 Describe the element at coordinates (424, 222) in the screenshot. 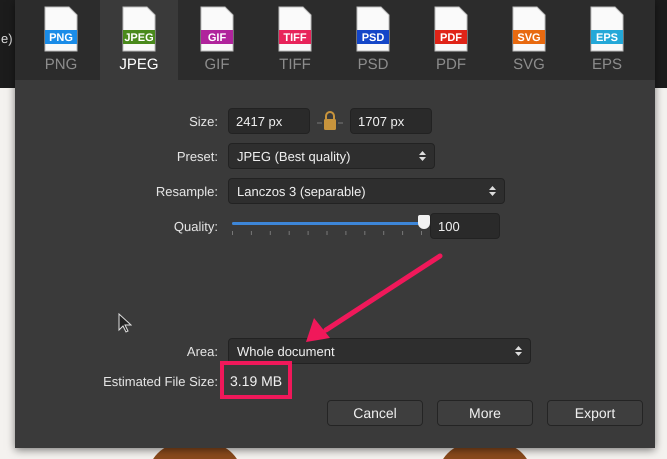

I see `slider-thumb` at that location.